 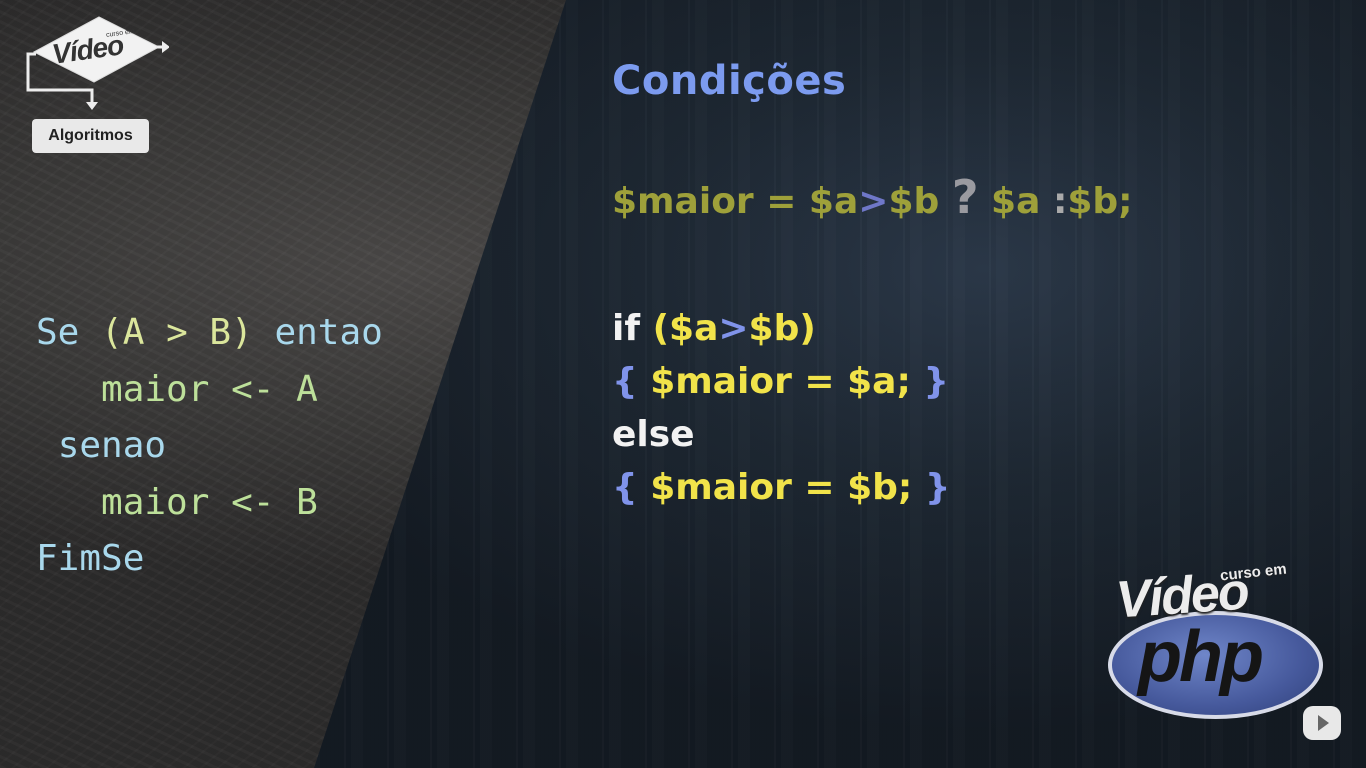 I want to click on ternary-else: $b;, so click(x=1100, y=201).